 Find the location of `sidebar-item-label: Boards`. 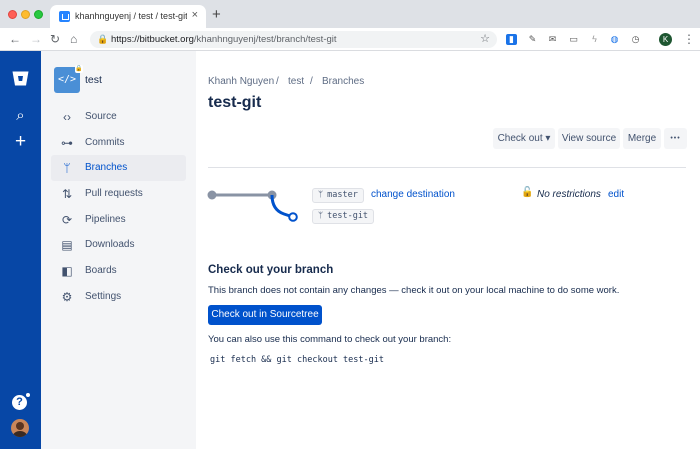

sidebar-item-label: Boards is located at coordinates (101, 270).